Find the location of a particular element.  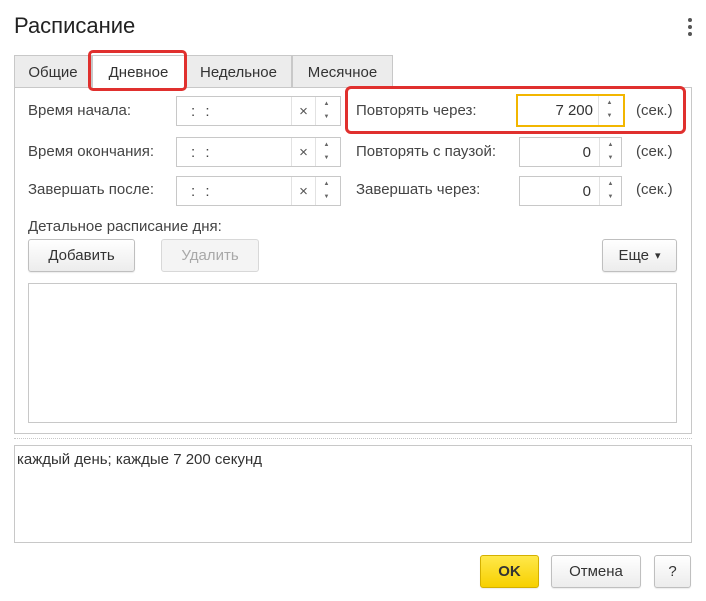

window-title: Расписание is located at coordinates (75, 25).